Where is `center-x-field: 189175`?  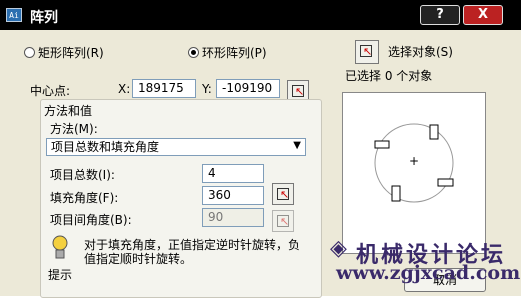 center-x-field: 189175 is located at coordinates (164, 88).